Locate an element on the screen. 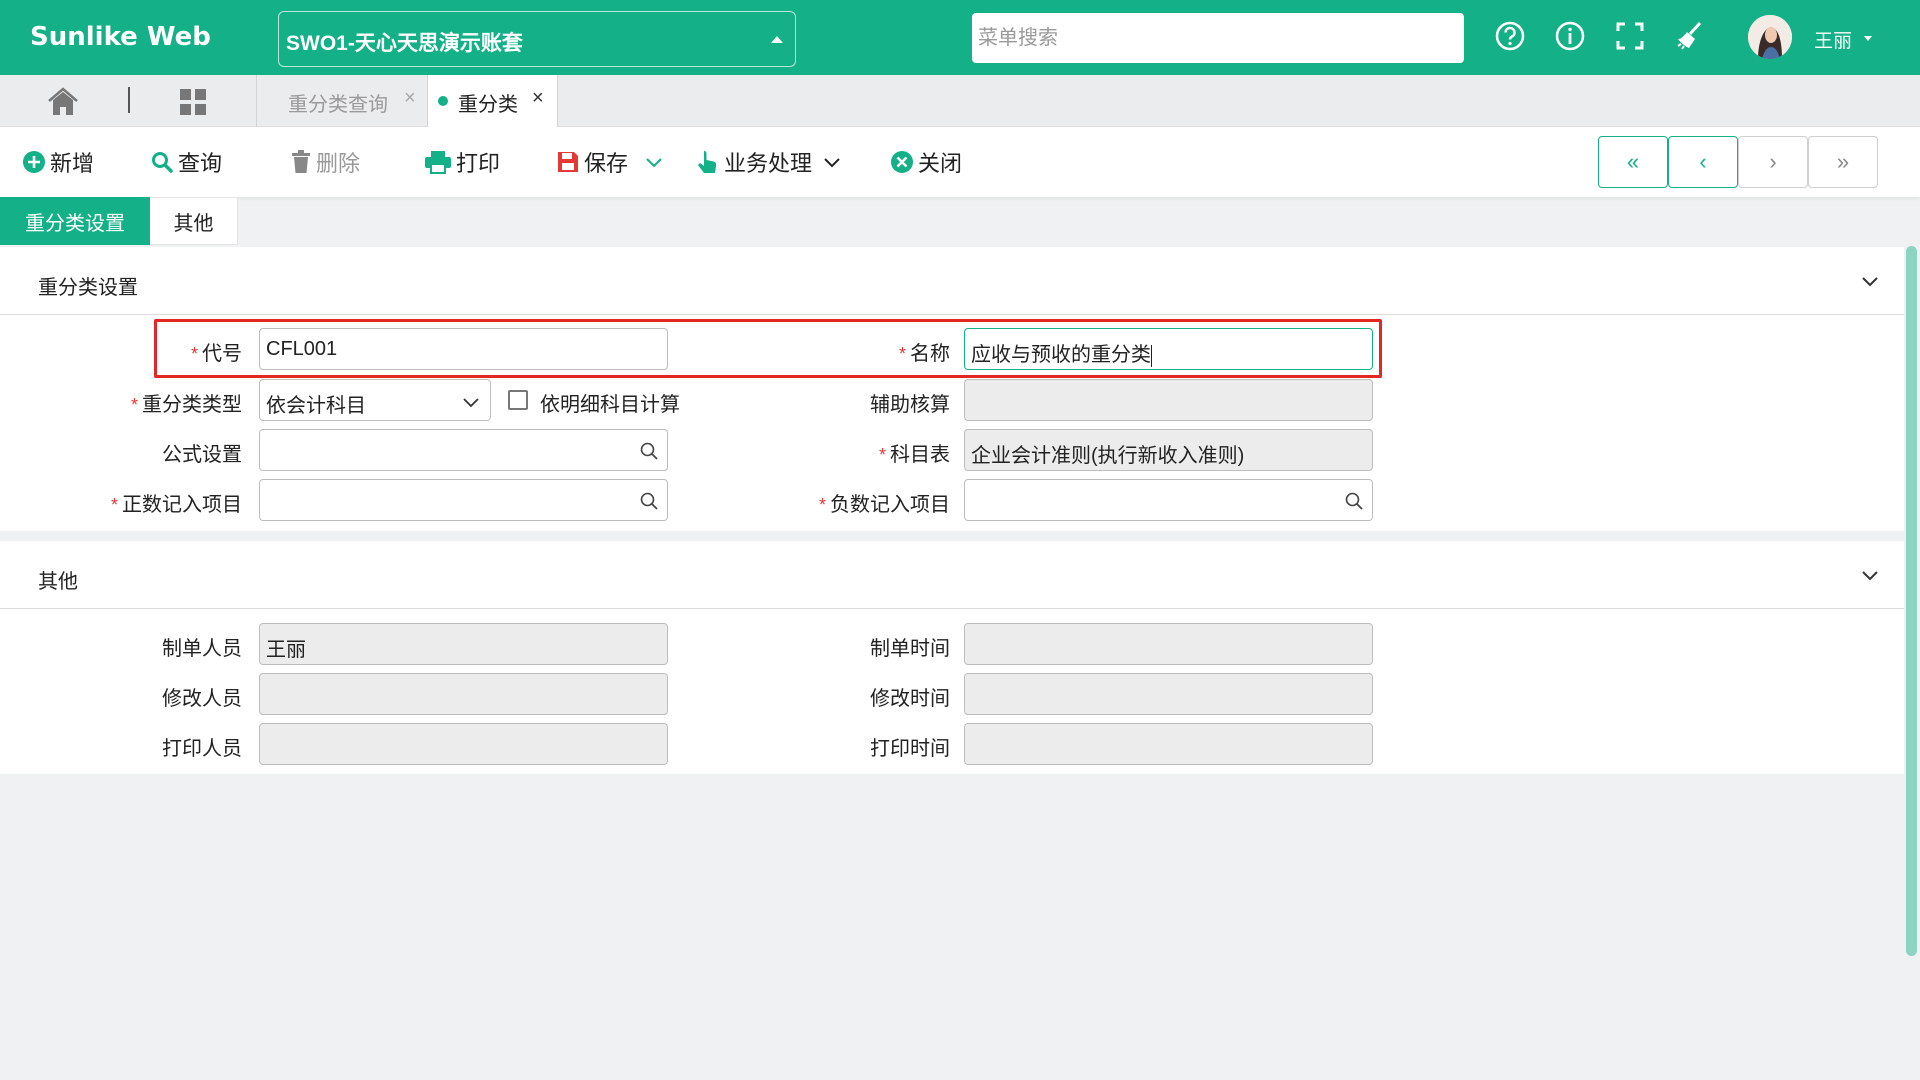 The width and height of the screenshot is (1920, 1080). query-label: 查询 is located at coordinates (200, 163).